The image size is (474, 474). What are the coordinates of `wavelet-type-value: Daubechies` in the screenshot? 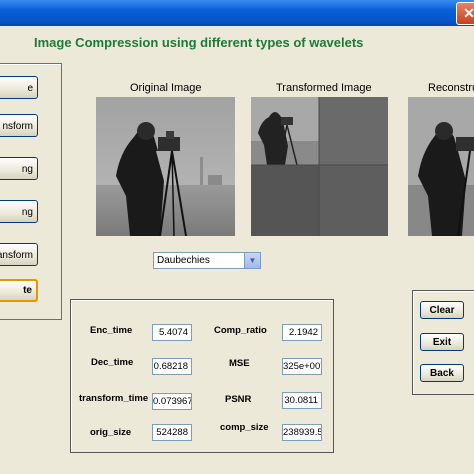 It's located at (183, 260).